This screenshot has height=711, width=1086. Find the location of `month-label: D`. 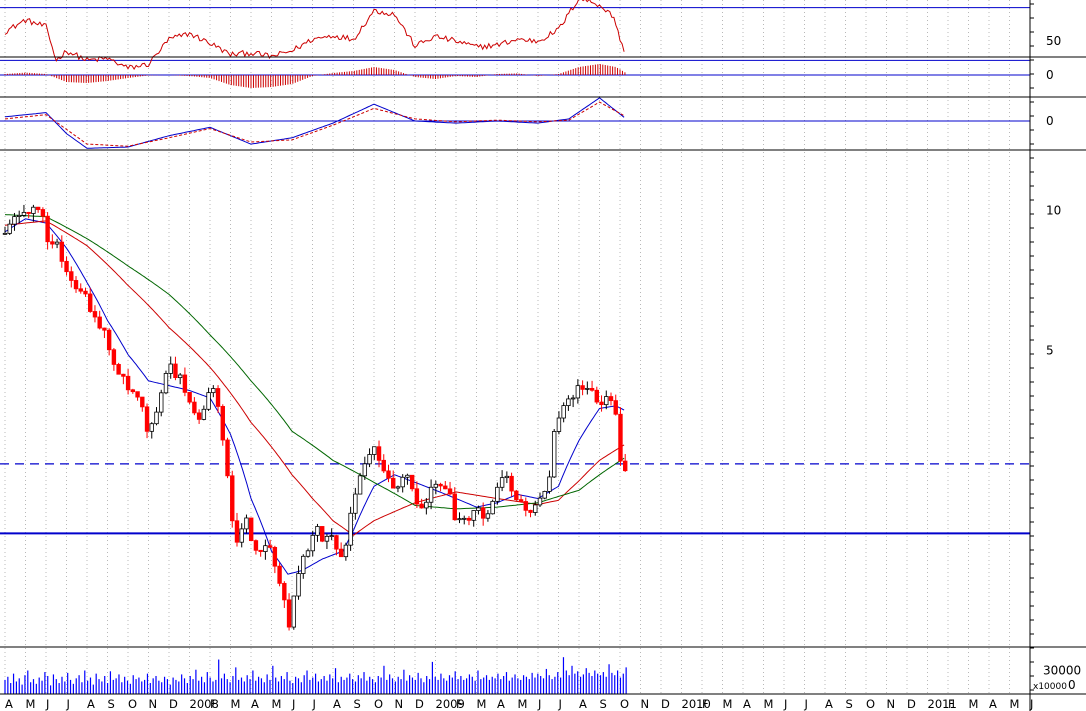

month-label: D is located at coordinates (173, 704).